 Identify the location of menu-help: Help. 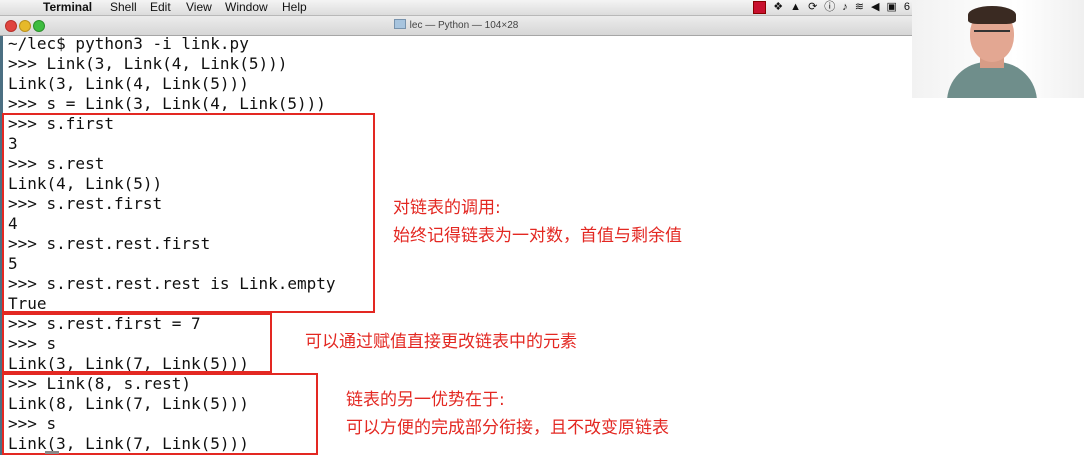
(294, 7).